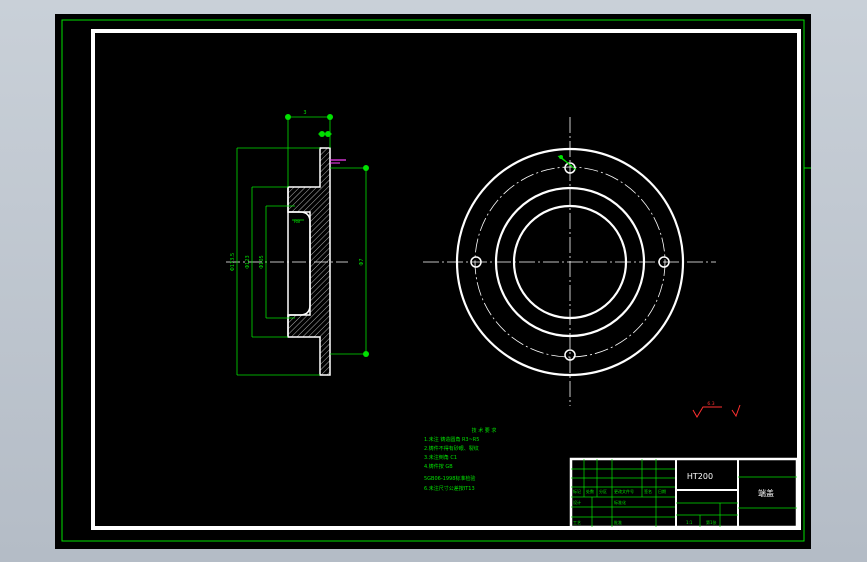 The image size is (867, 562). What do you see at coordinates (648, 491) in the screenshot?
I see `tb-cell-sign: 签名` at bounding box center [648, 491].